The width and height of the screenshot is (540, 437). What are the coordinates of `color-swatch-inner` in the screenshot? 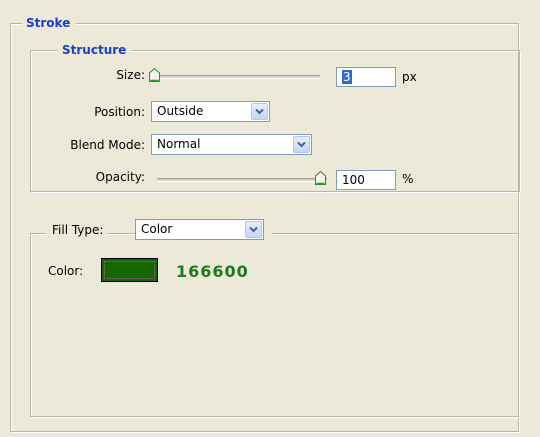 It's located at (129, 270).